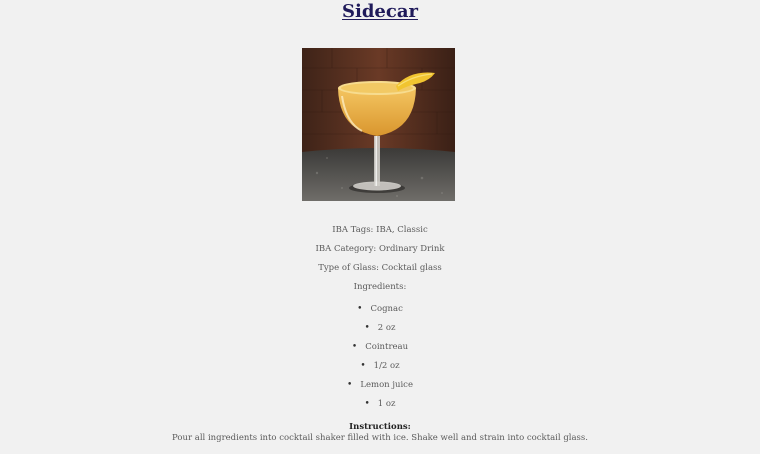 Image resolution: width=760 pixels, height=454 pixels. What do you see at coordinates (380, 12) in the screenshot?
I see `page-title: Sidecar` at bounding box center [380, 12].